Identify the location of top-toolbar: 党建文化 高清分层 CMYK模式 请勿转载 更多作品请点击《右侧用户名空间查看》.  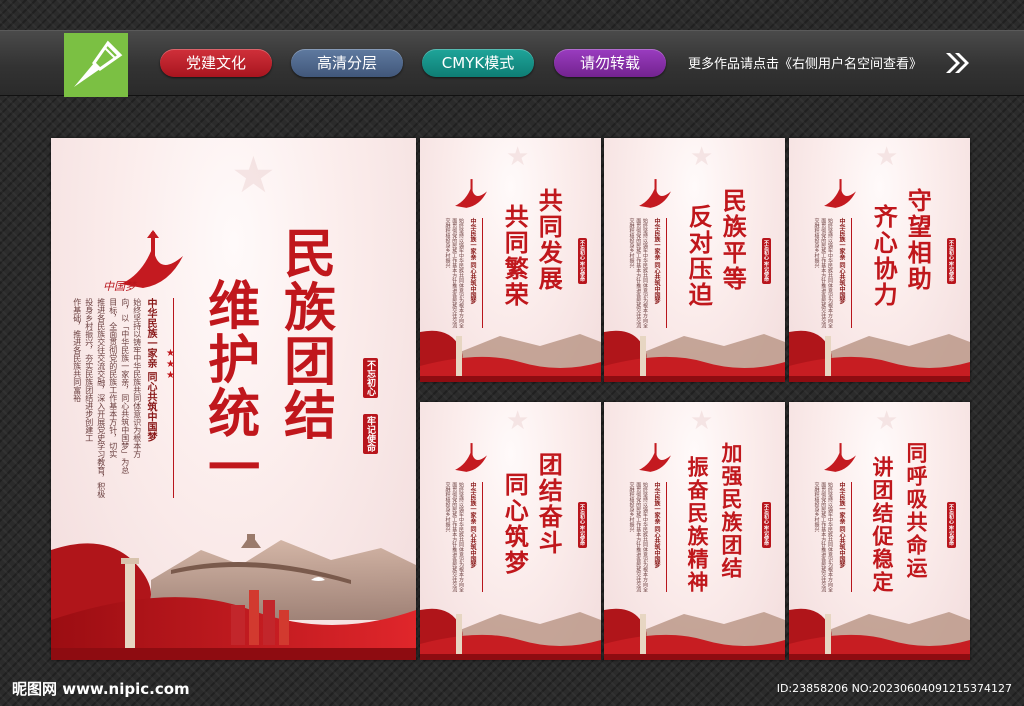
(512, 63).